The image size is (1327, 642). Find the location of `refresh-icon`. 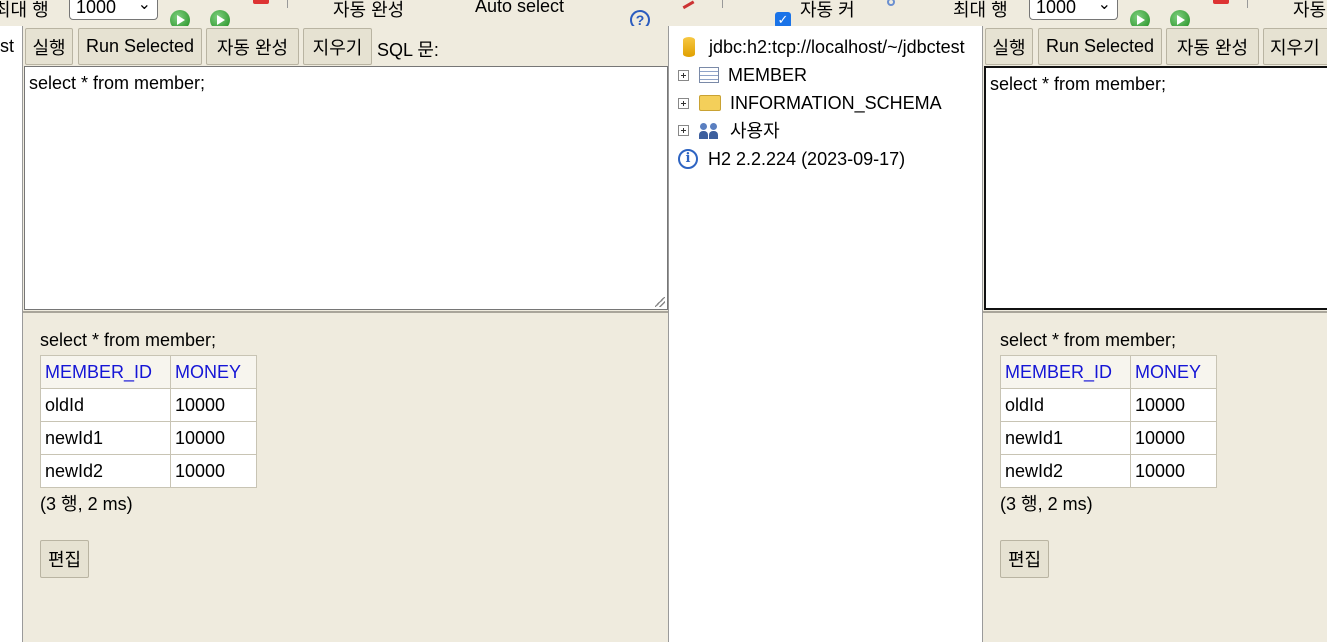

refresh-icon is located at coordinates (891, 3).